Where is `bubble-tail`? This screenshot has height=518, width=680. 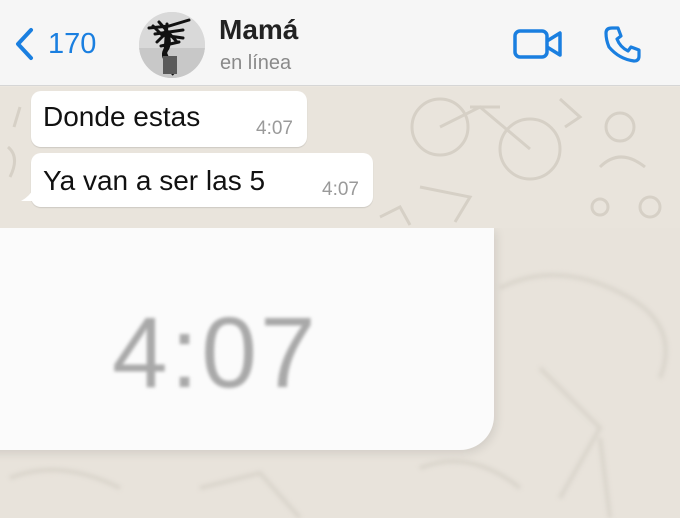 bubble-tail is located at coordinates (28, 194).